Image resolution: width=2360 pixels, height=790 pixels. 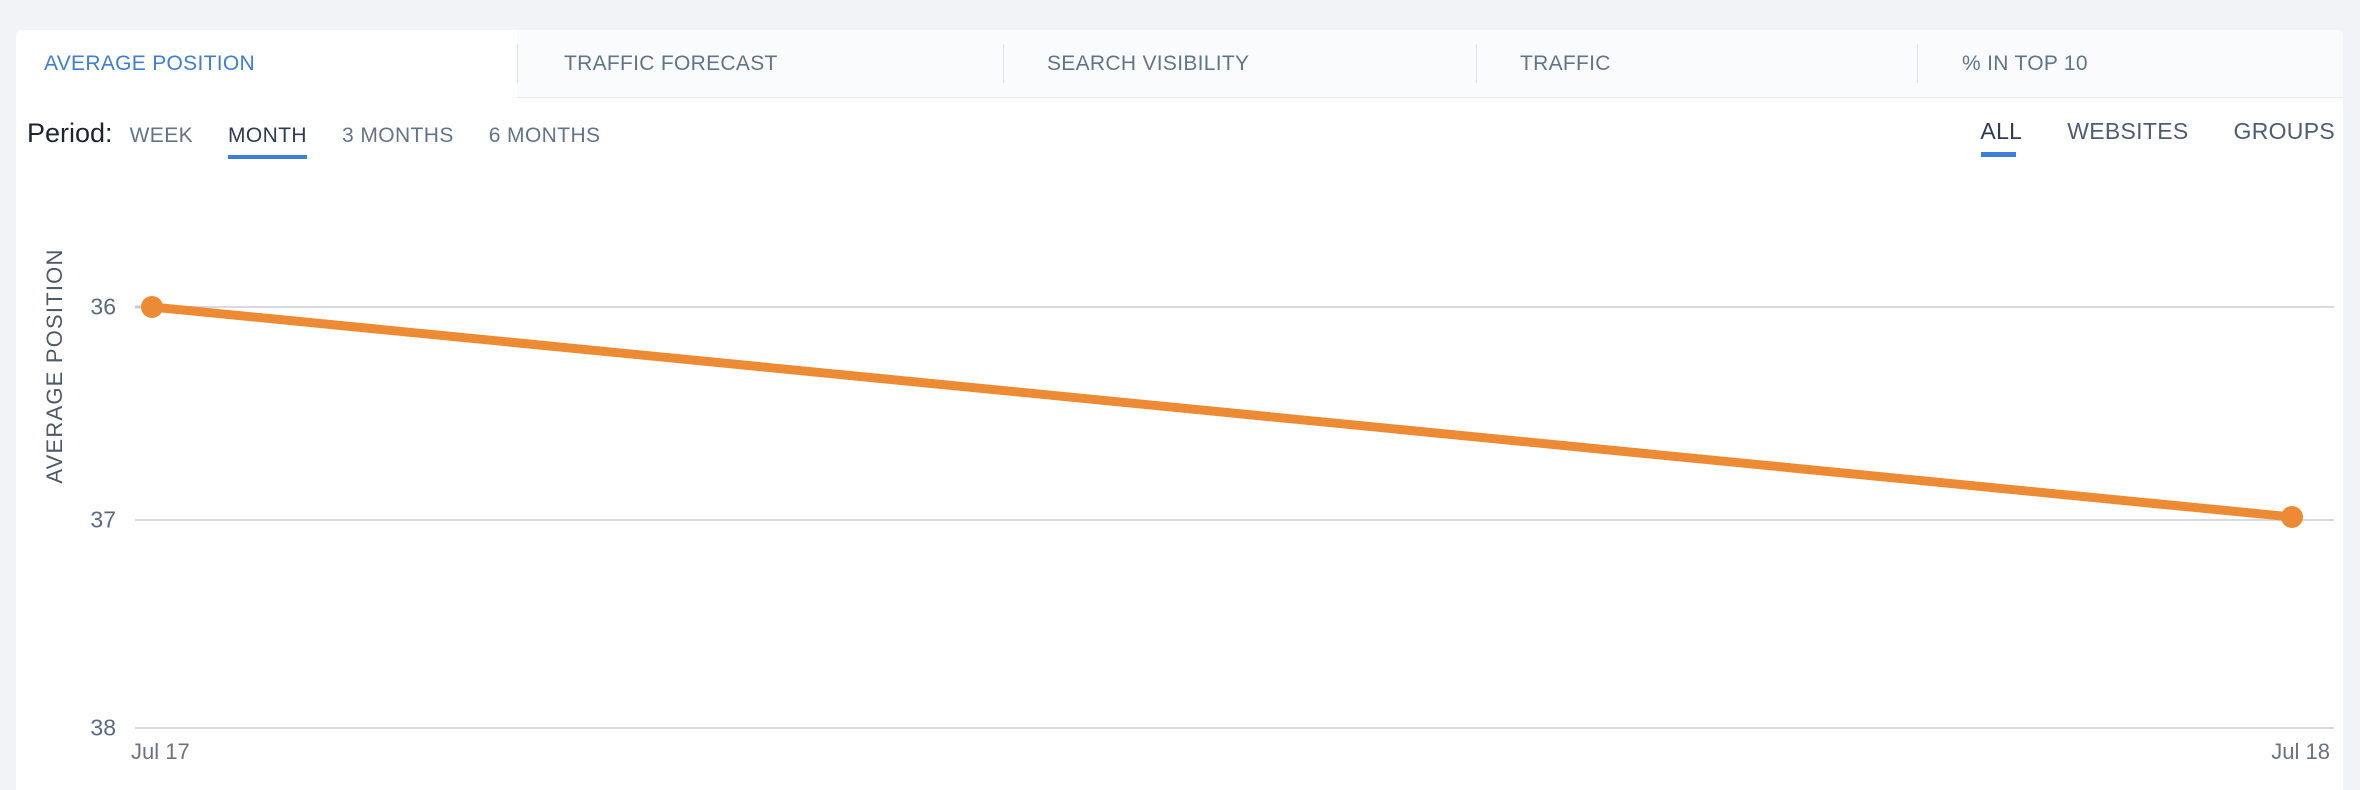 What do you see at coordinates (2300, 751) in the screenshot?
I see `x-axis-tick: Jul 18` at bounding box center [2300, 751].